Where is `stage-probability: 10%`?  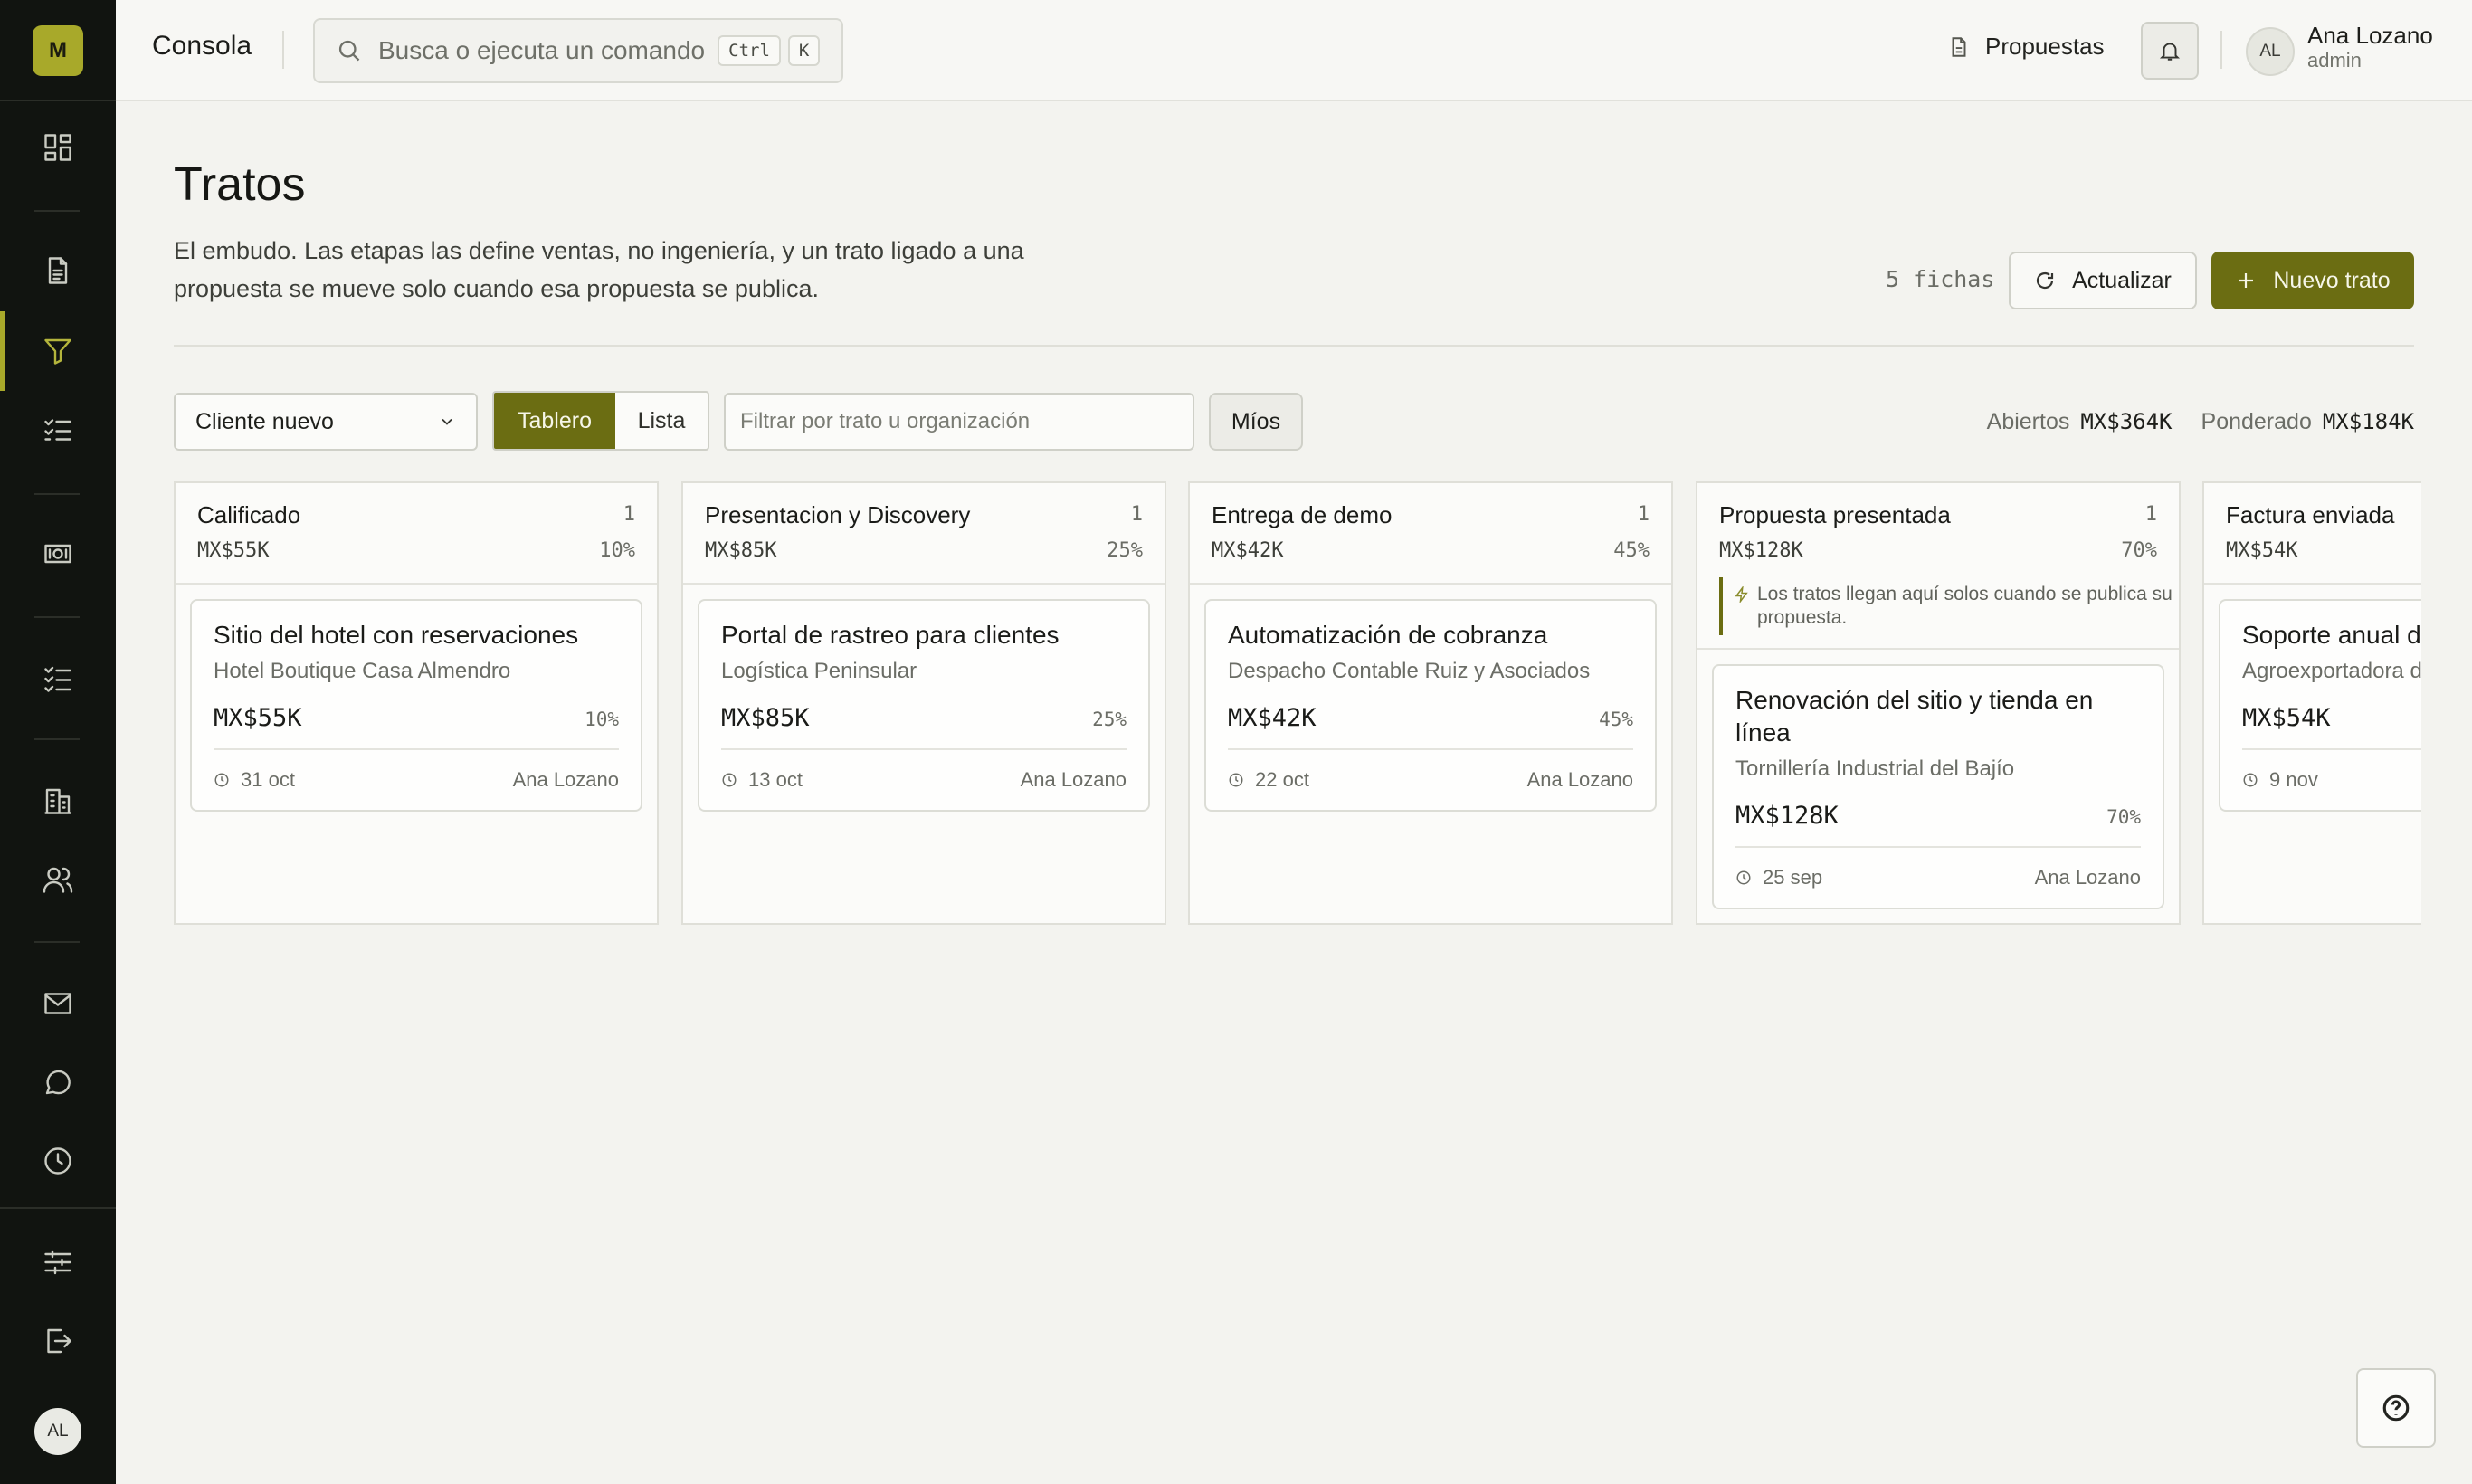
stage-probability: 10% is located at coordinates (617, 550).